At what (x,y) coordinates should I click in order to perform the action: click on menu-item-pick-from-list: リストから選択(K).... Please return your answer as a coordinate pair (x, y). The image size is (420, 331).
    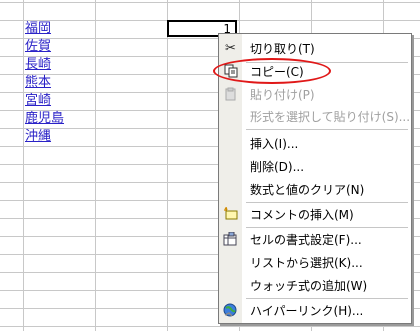
    Looking at the image, I should click on (315, 262).